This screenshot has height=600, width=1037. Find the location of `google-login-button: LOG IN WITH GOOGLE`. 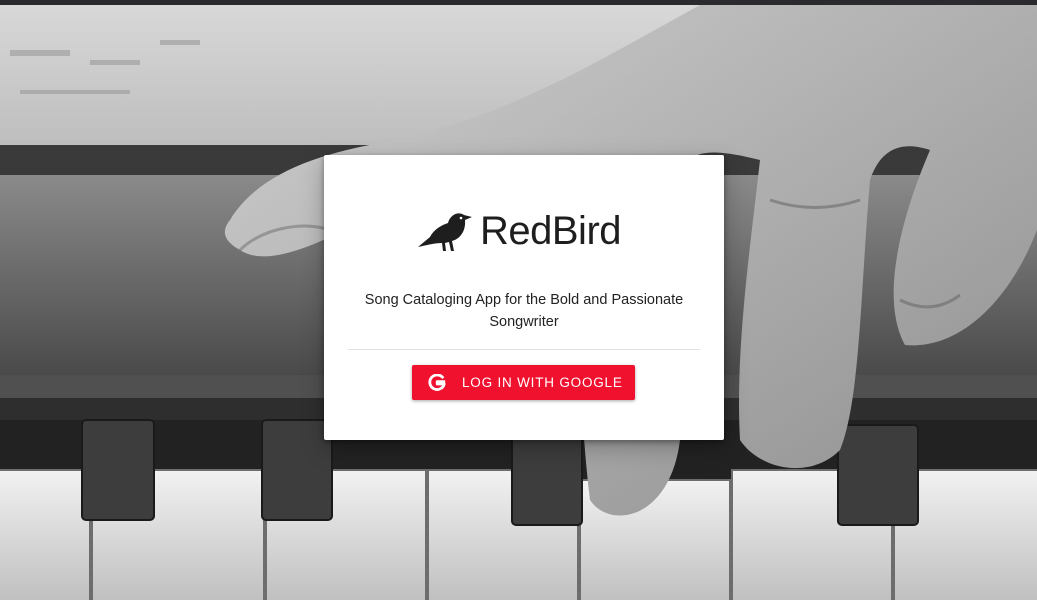

google-login-button: LOG IN WITH GOOGLE is located at coordinates (523, 382).